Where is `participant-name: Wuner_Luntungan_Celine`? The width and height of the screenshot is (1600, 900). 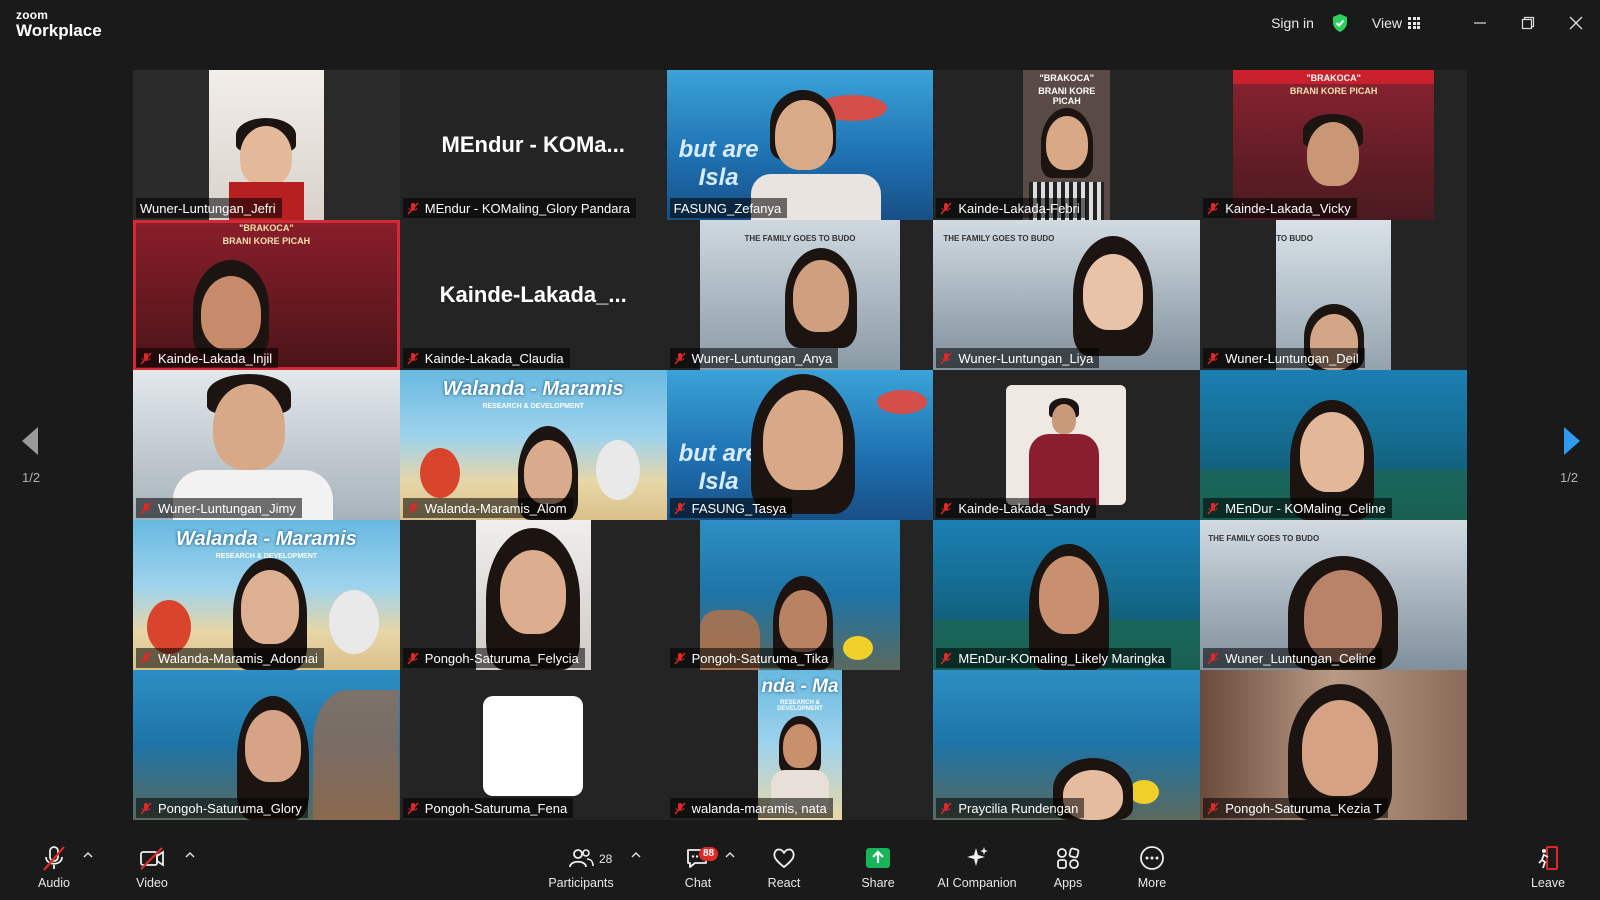 participant-name: Wuner_Luntungan_Celine is located at coordinates (1301, 658).